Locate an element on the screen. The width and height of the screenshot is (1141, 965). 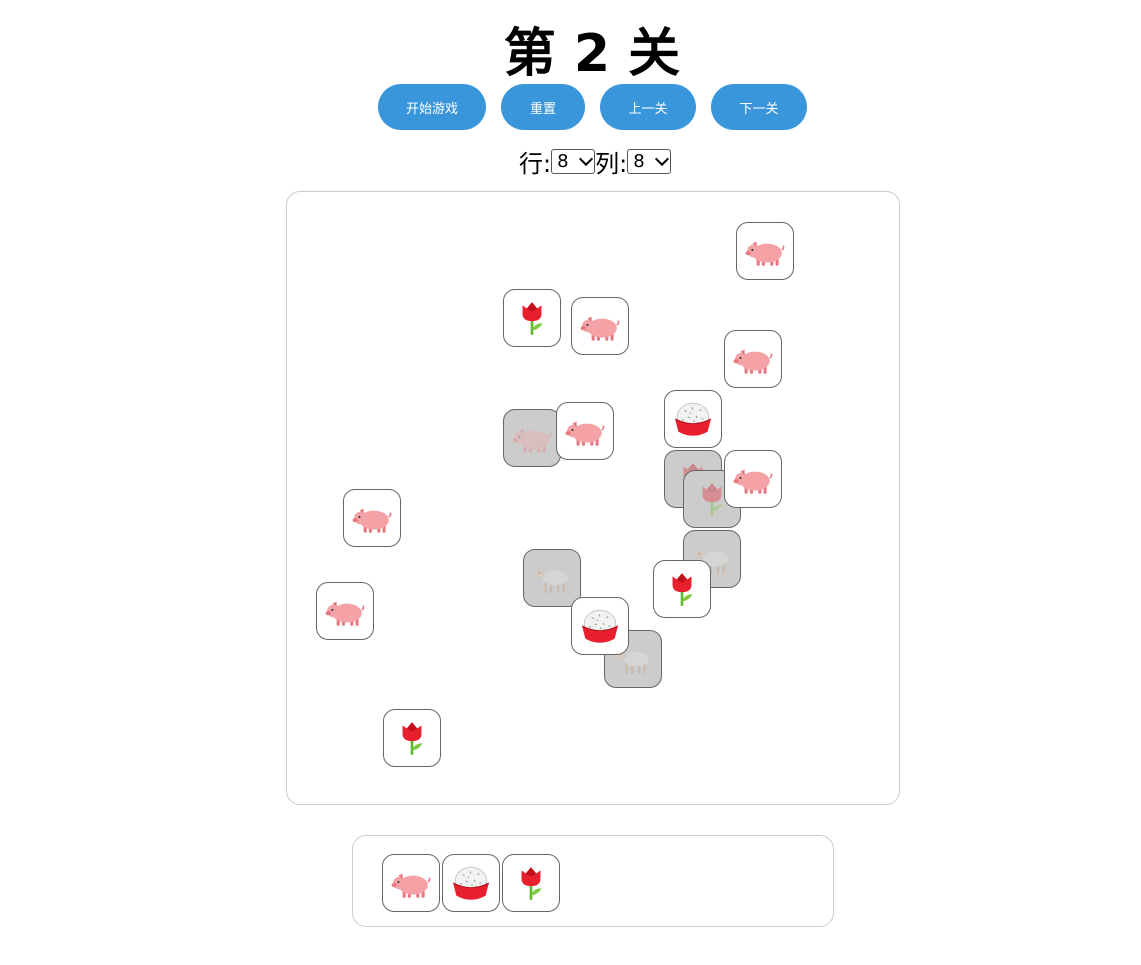
start-game-button: 开始游戏 is located at coordinates (432, 107).